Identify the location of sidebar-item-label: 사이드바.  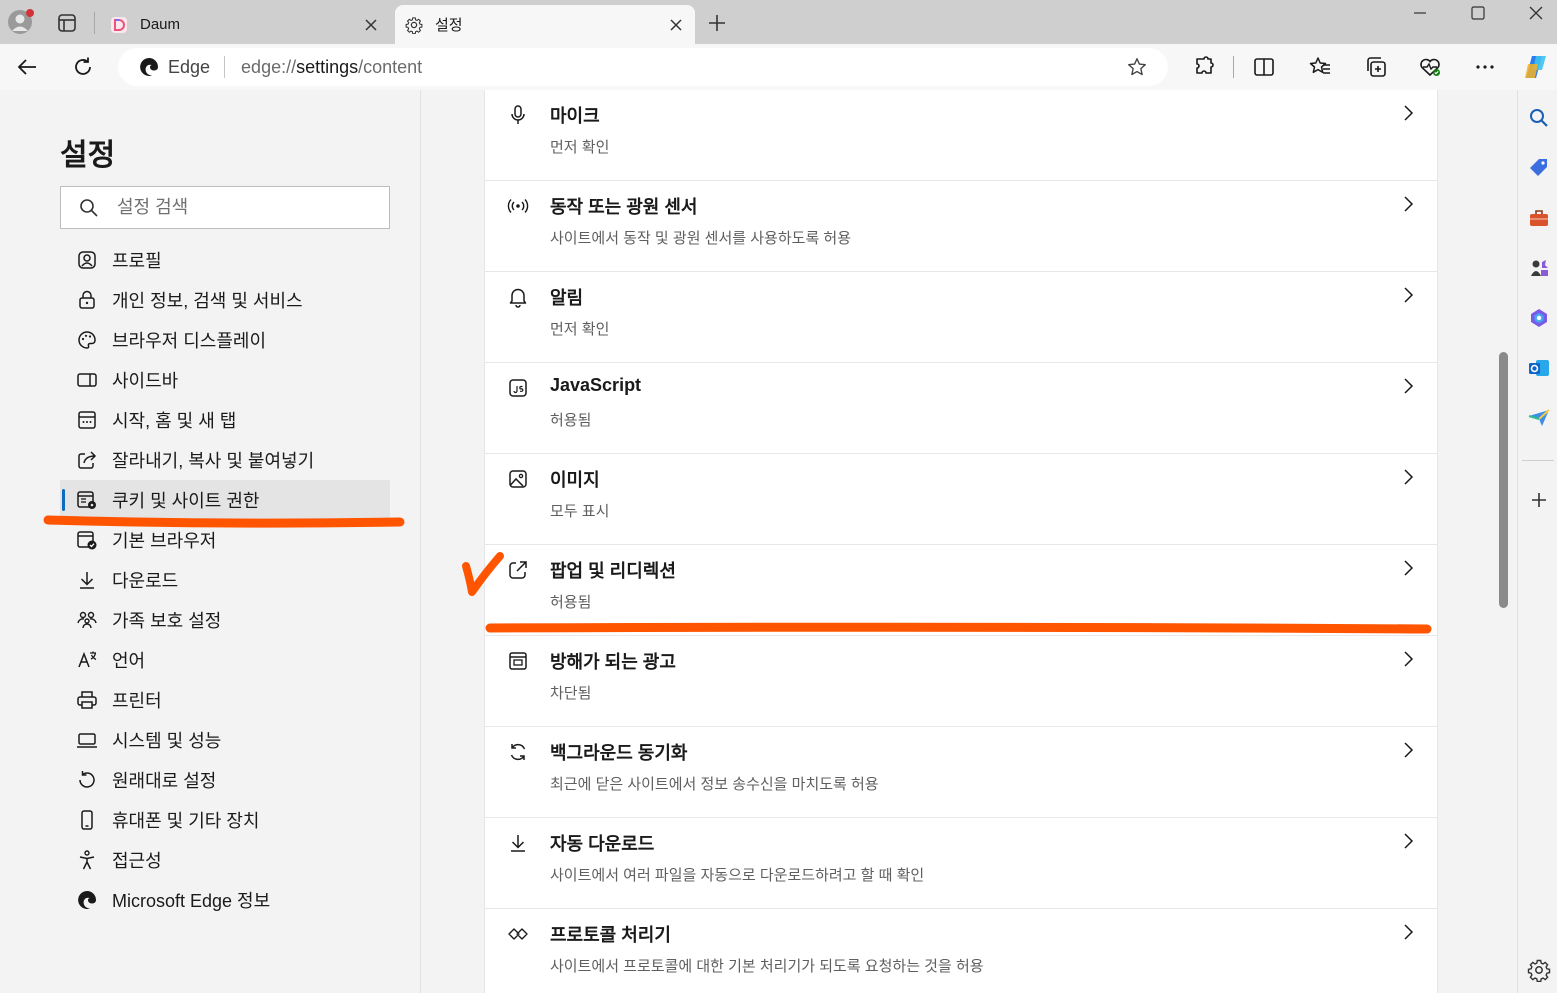
(145, 381).